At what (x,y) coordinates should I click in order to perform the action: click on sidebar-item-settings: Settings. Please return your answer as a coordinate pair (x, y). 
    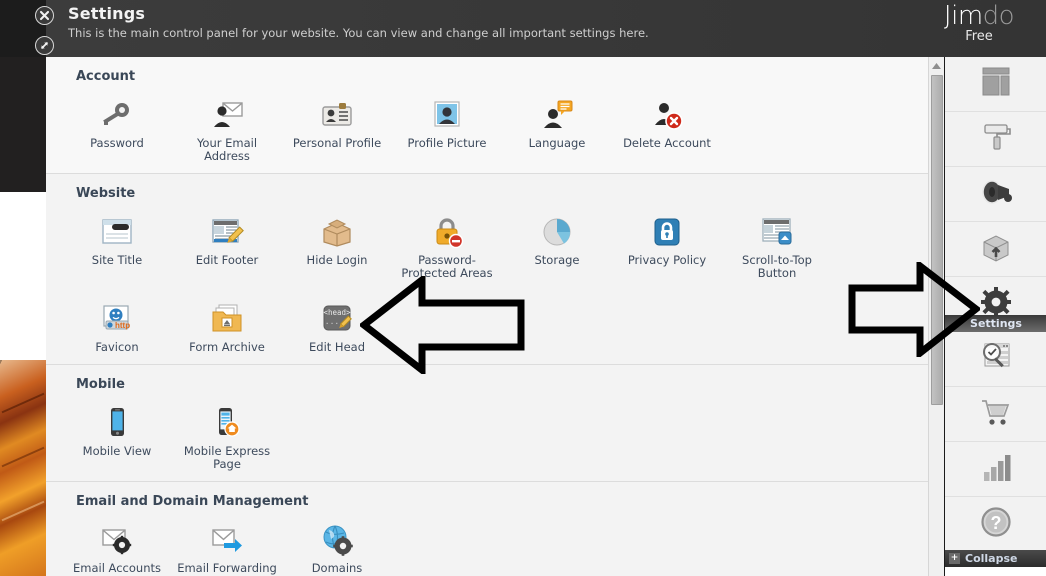
    Looking at the image, I should click on (995, 304).